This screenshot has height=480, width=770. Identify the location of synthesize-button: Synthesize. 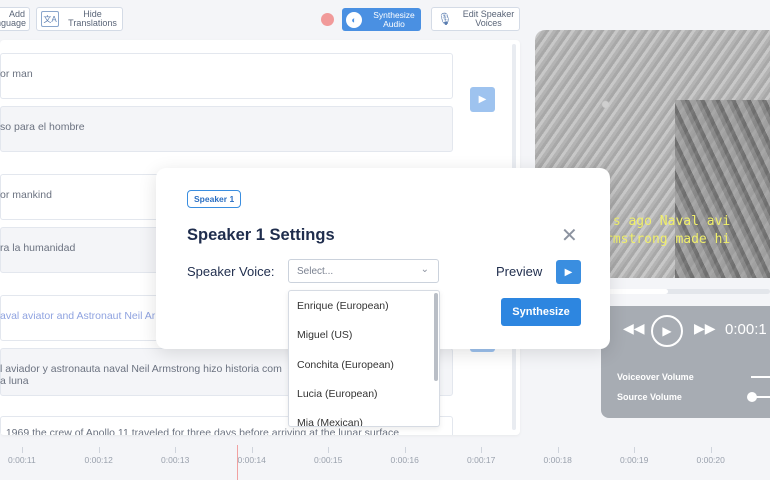
(541, 312).